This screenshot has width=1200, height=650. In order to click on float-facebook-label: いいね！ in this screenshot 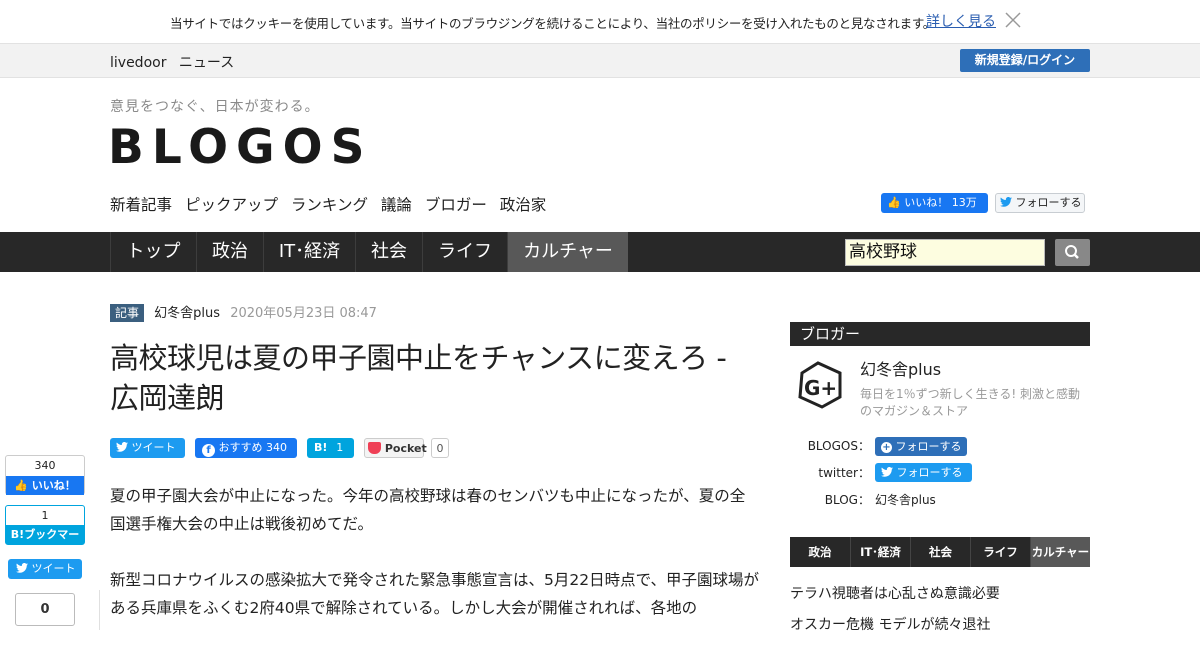, I will do `click(53, 485)`.